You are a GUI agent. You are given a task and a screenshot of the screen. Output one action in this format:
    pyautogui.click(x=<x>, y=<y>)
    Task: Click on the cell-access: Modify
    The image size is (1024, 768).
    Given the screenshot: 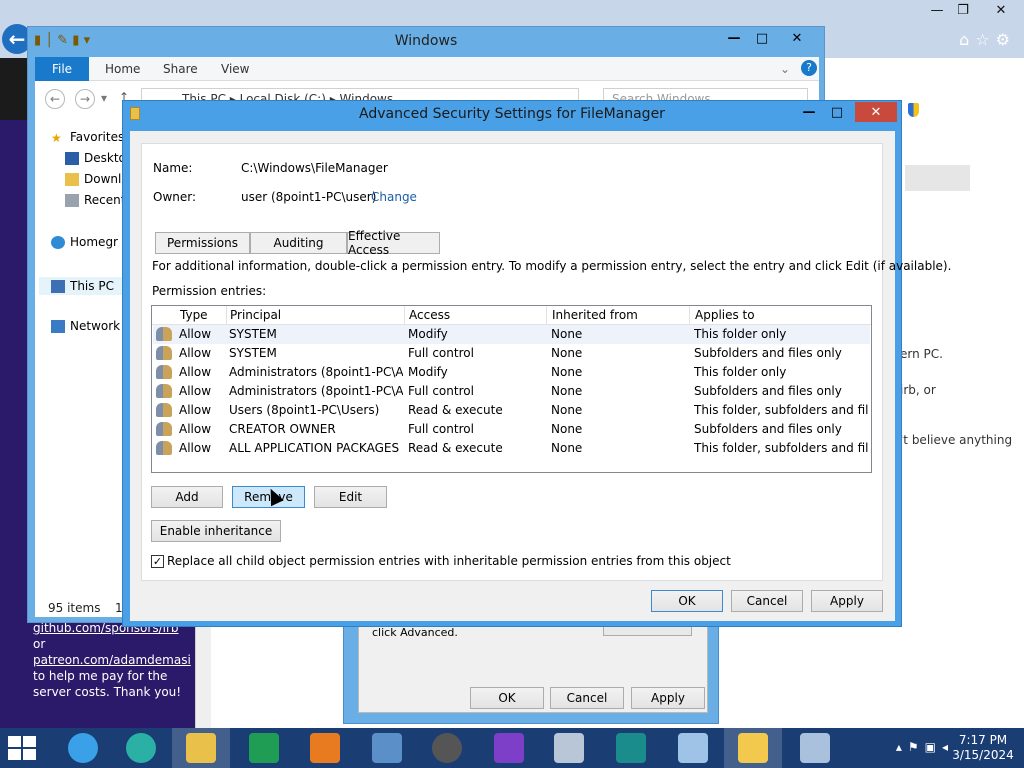 What is the action you would take?
    pyautogui.click(x=428, y=372)
    